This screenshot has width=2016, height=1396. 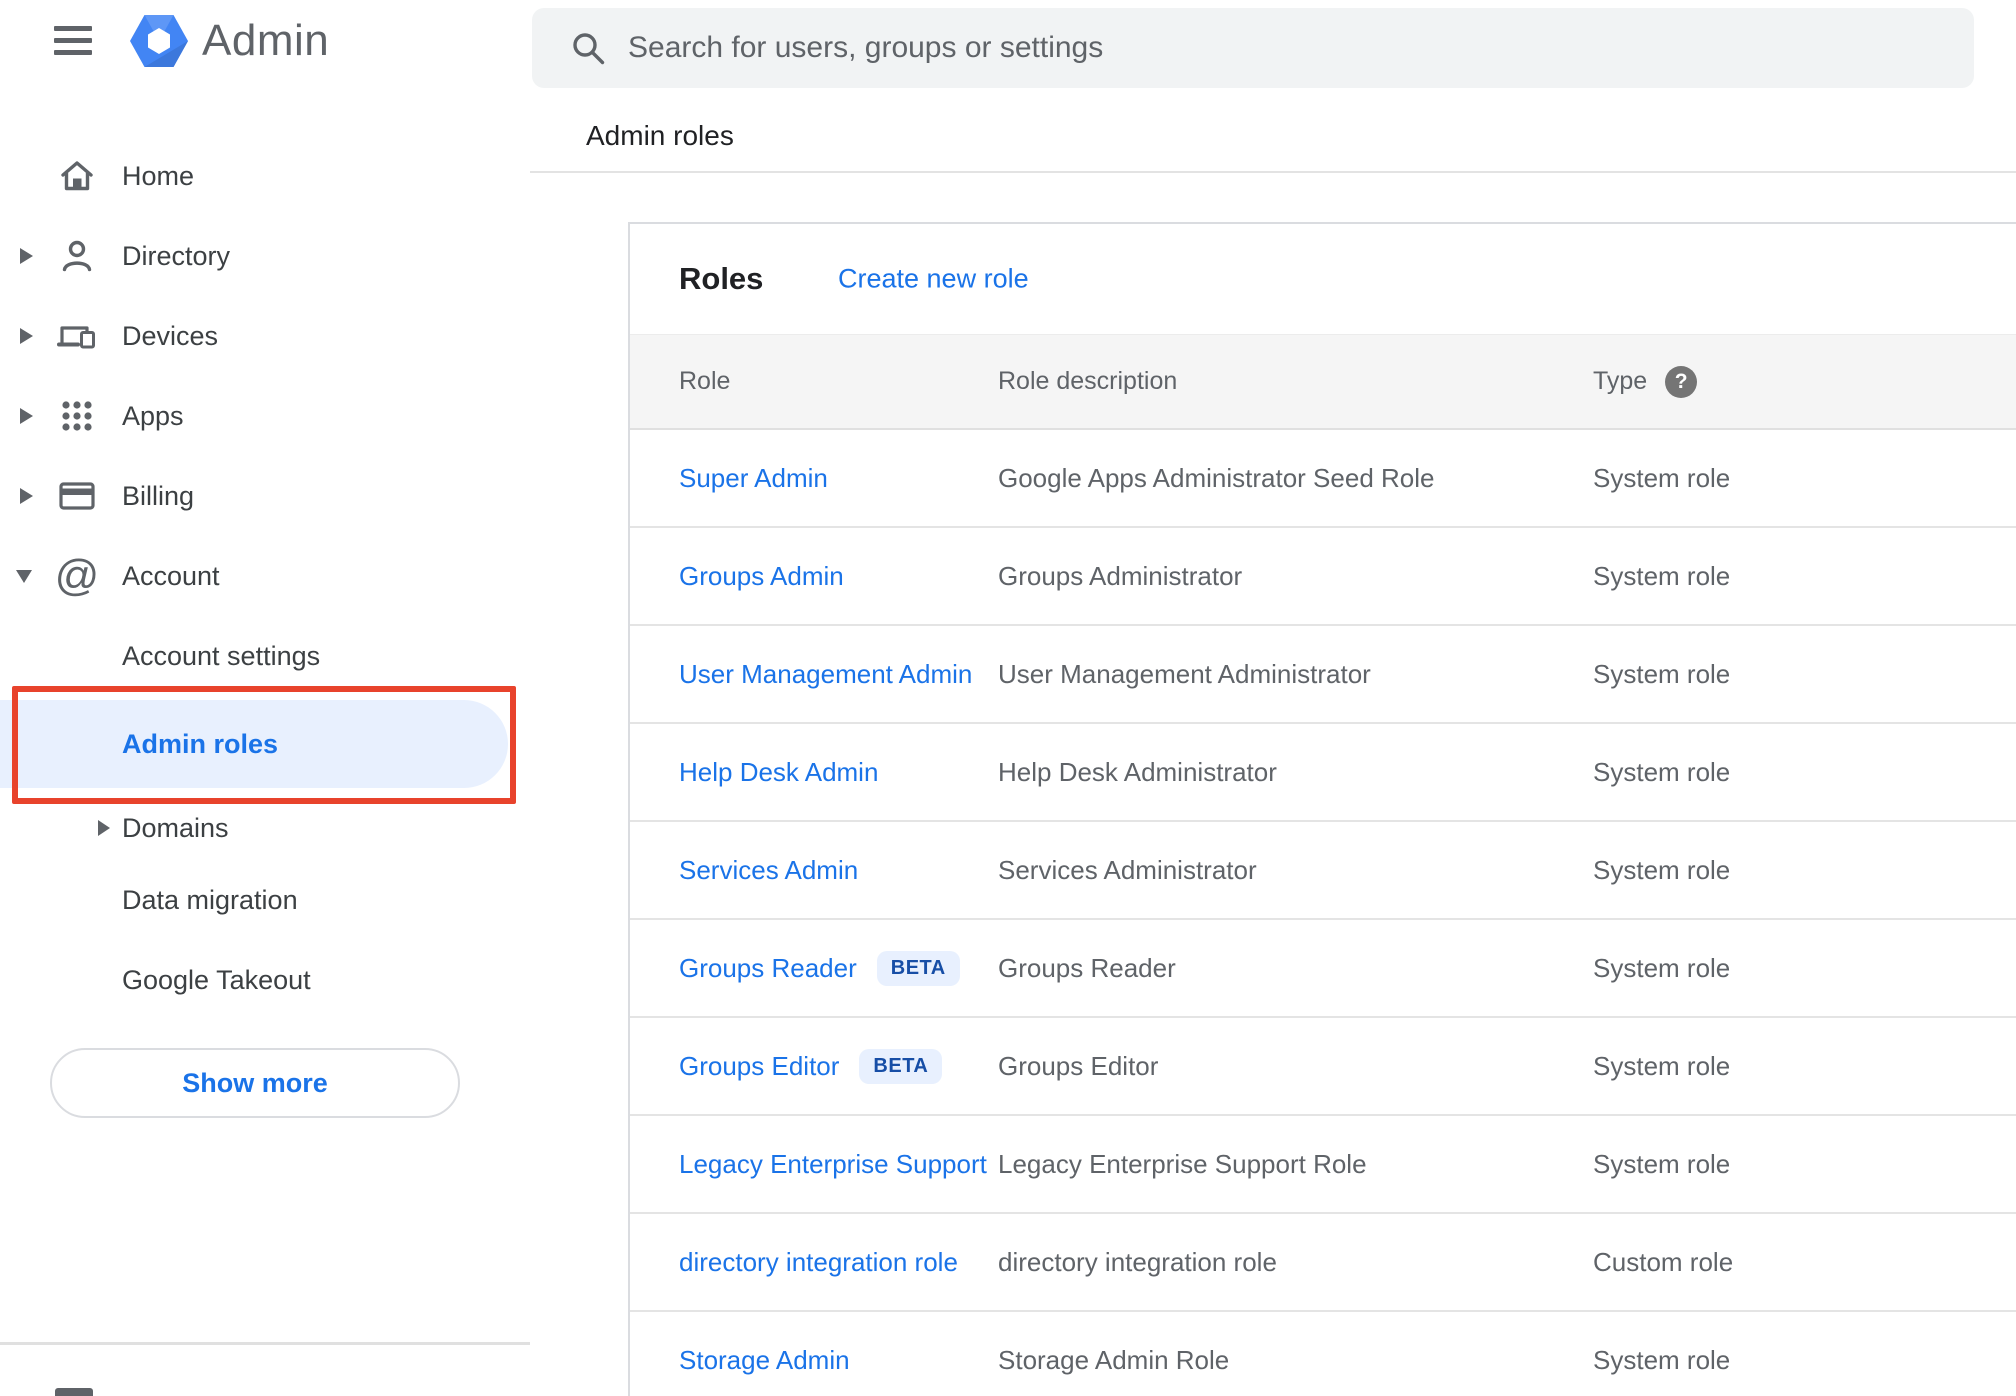 I want to click on sidebar-item-label: Data migration, so click(x=210, y=899).